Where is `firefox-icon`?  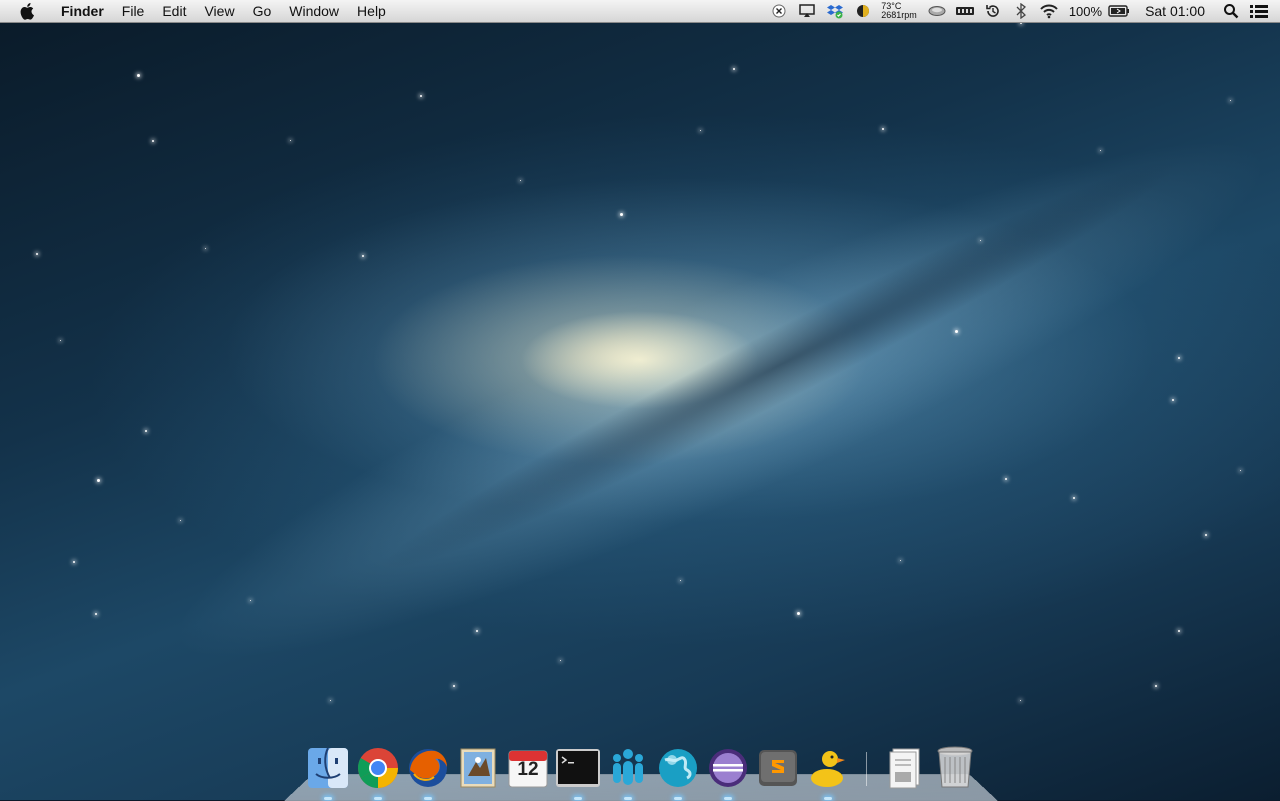 firefox-icon is located at coordinates (428, 768).